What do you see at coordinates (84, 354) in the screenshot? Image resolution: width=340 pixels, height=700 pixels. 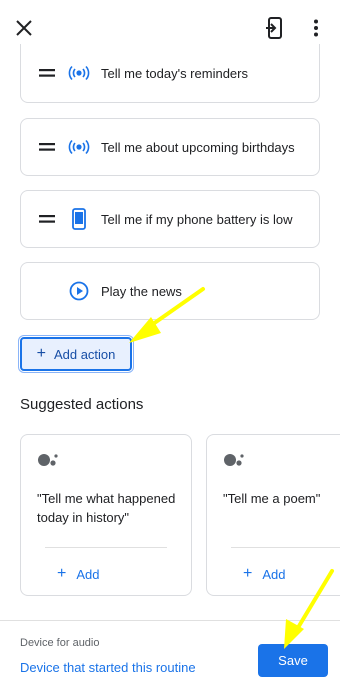 I see `add-action-label: Add action` at bounding box center [84, 354].